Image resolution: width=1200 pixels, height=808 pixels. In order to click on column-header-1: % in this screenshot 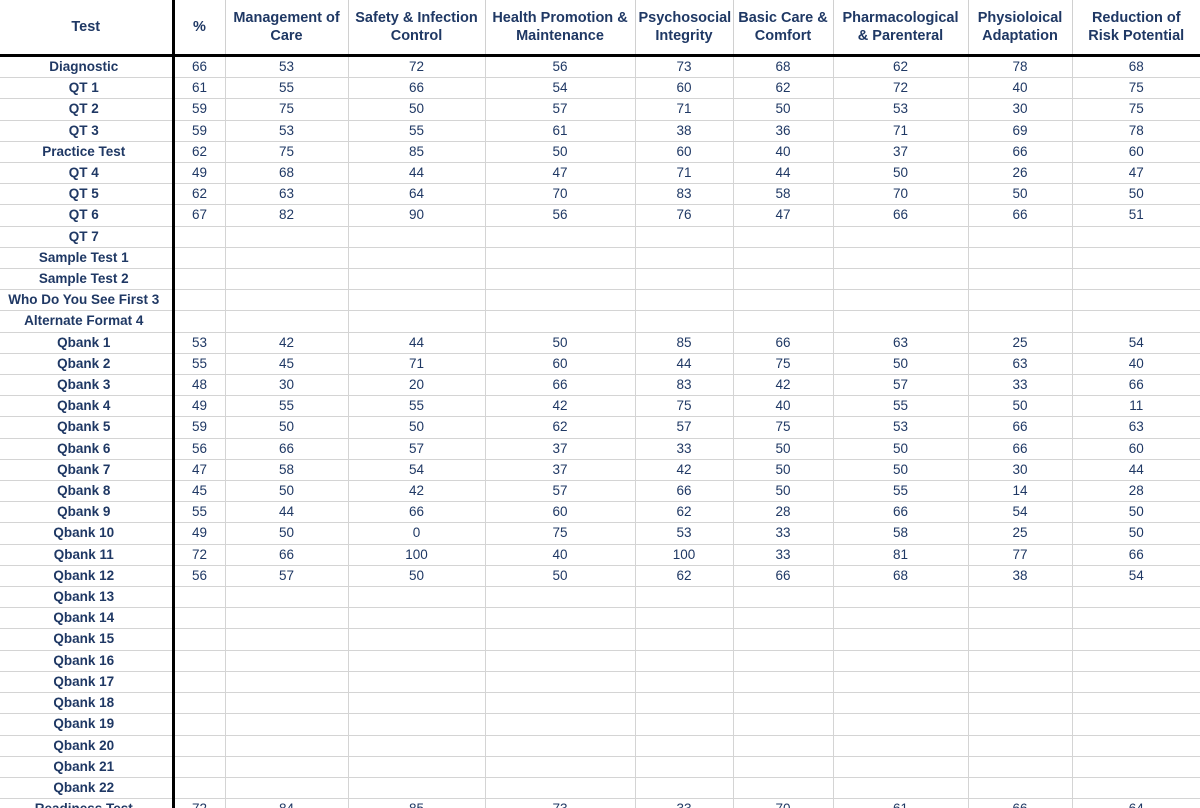, I will do `click(199, 28)`.